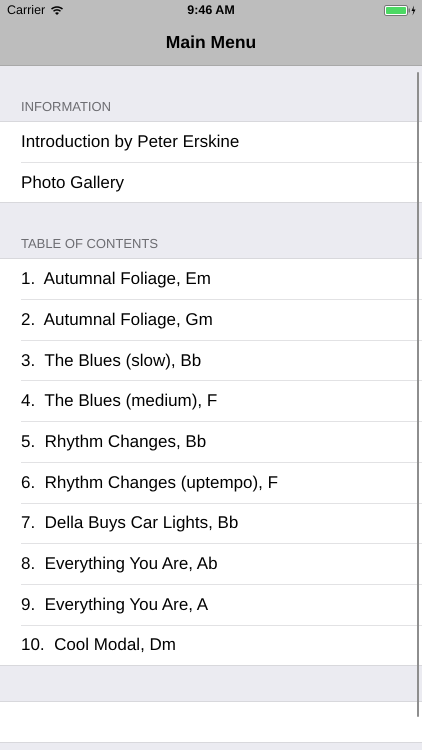  I want to click on section-header: INFORMATION, so click(66, 106).